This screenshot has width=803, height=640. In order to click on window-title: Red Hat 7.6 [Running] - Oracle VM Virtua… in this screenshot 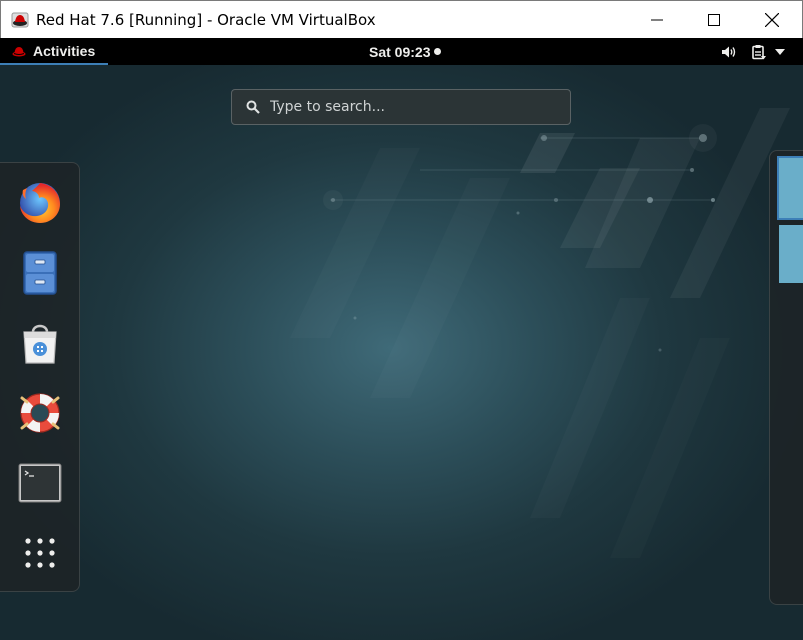, I will do `click(206, 19)`.